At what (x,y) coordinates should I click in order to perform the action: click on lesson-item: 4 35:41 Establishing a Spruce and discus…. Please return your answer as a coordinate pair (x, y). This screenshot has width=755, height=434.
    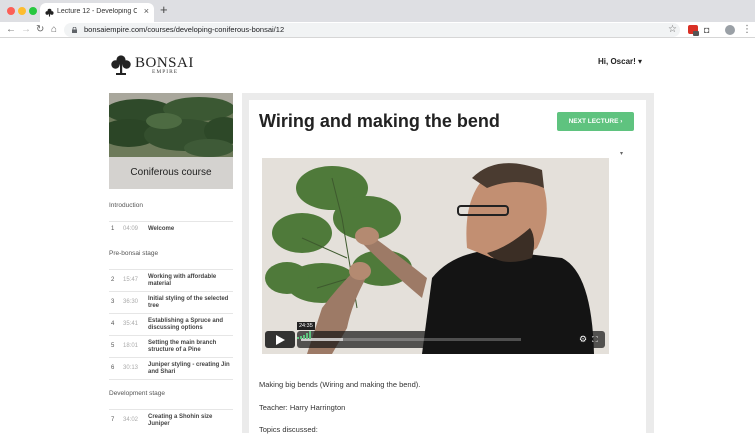
    Looking at the image, I should click on (171, 324).